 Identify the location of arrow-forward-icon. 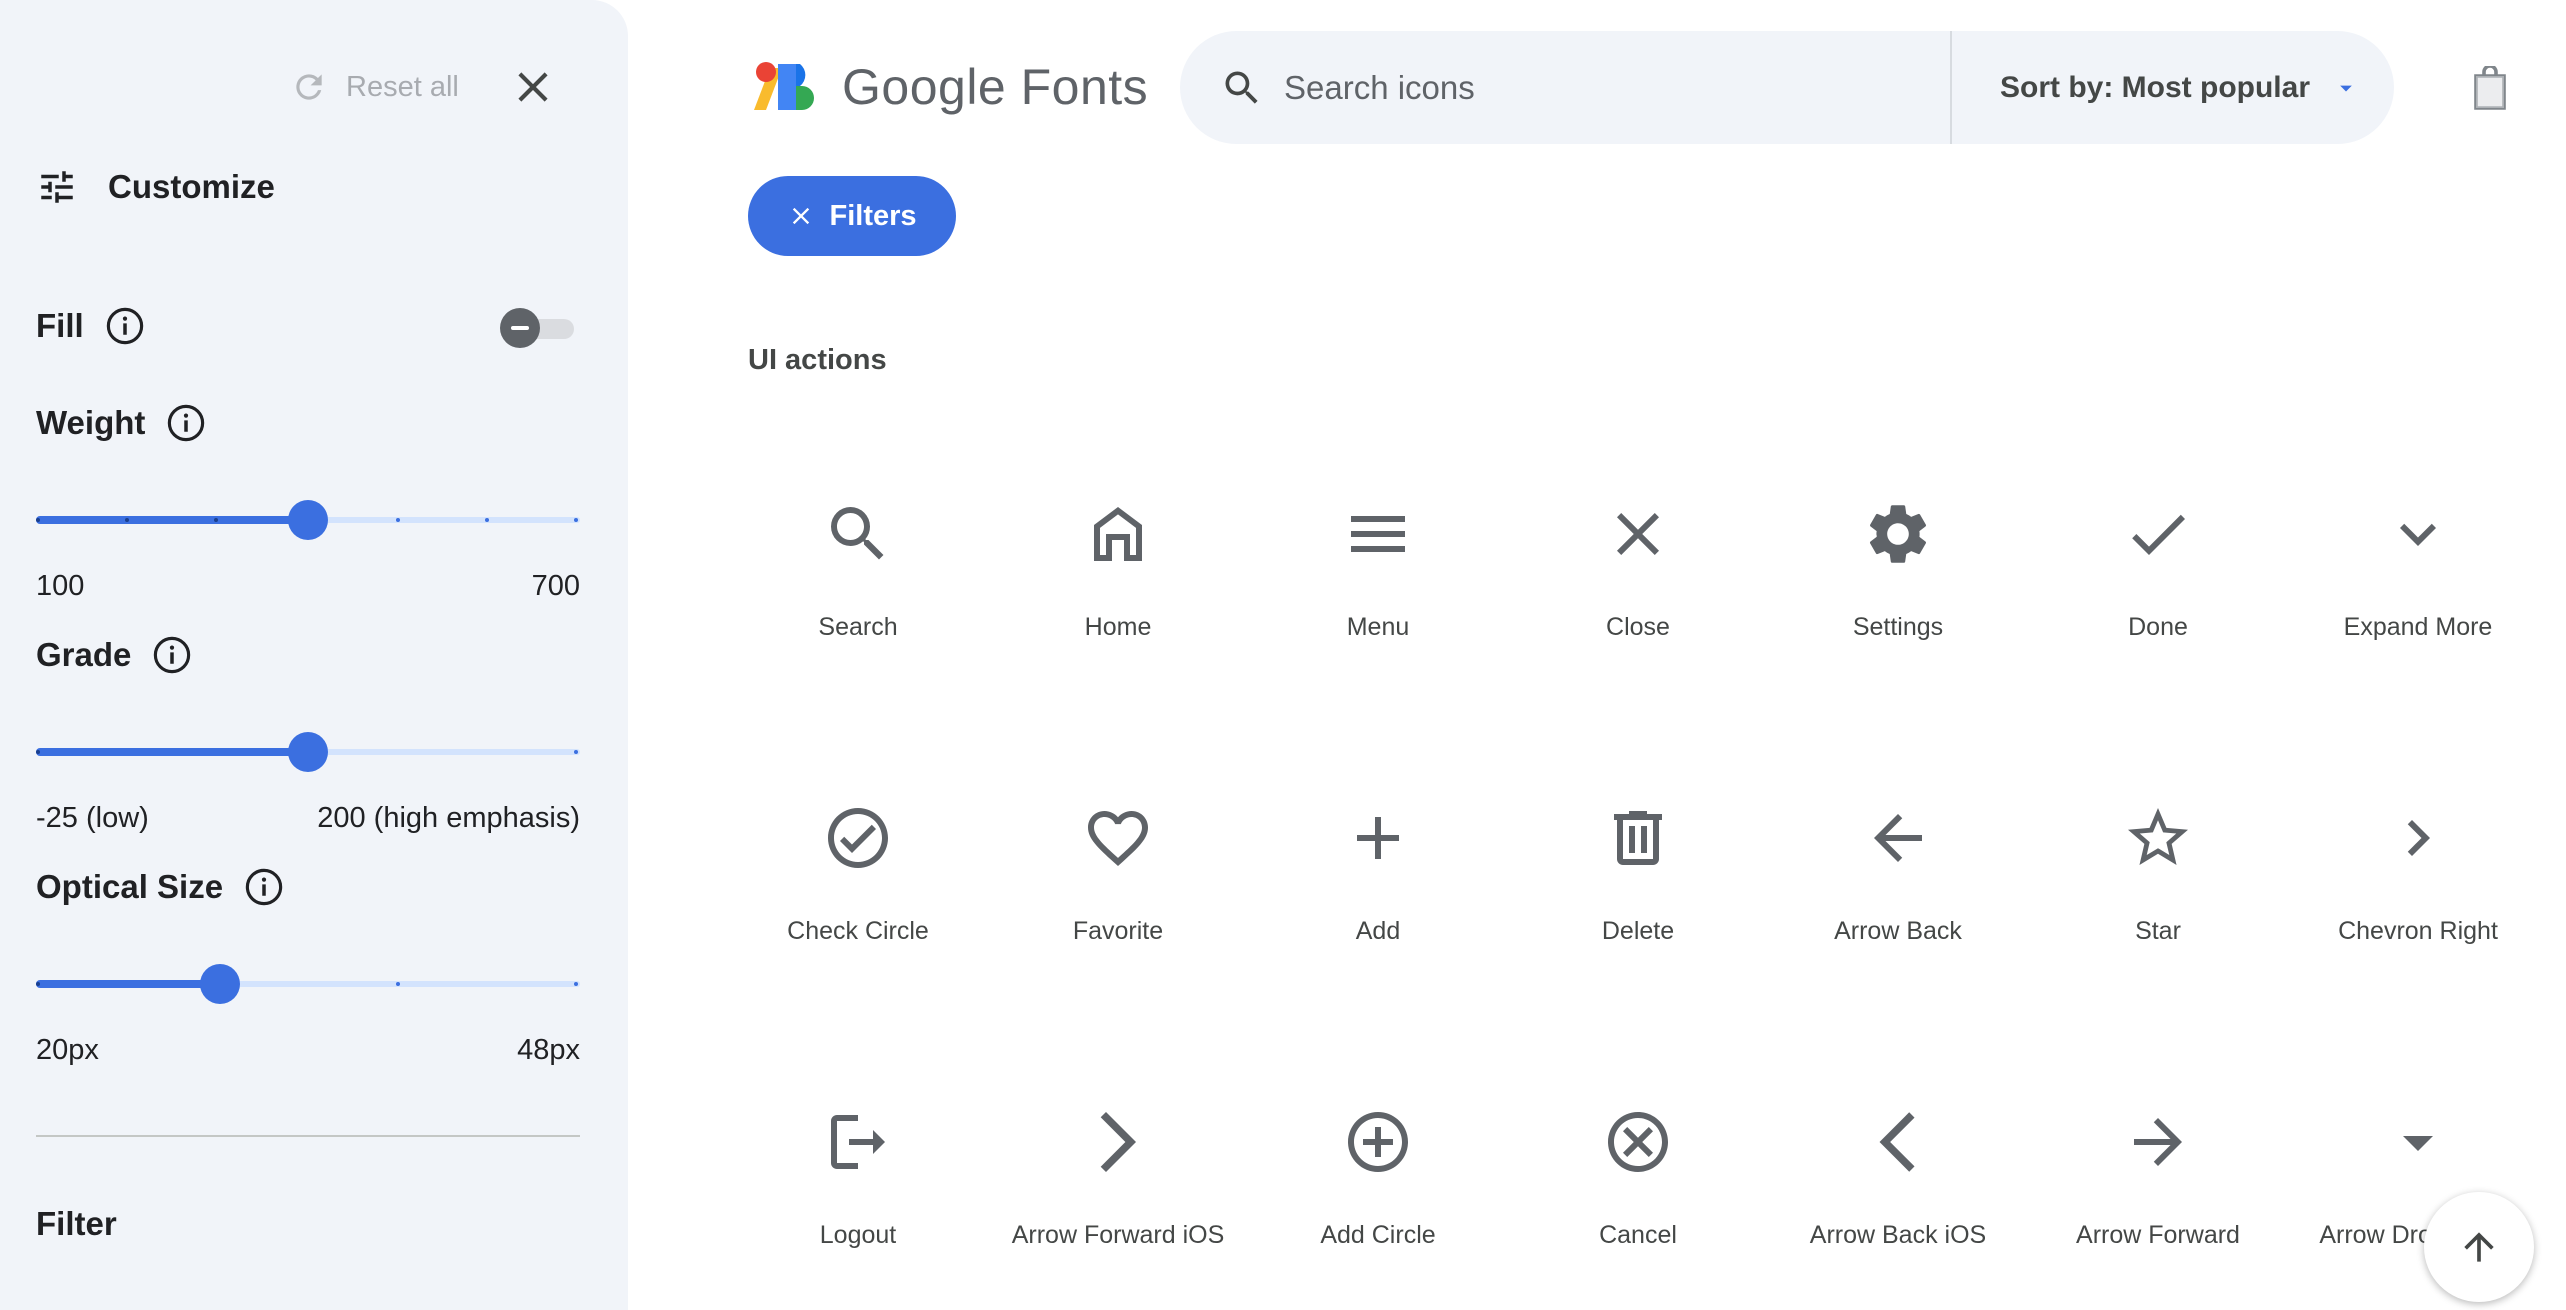
(2158, 1142).